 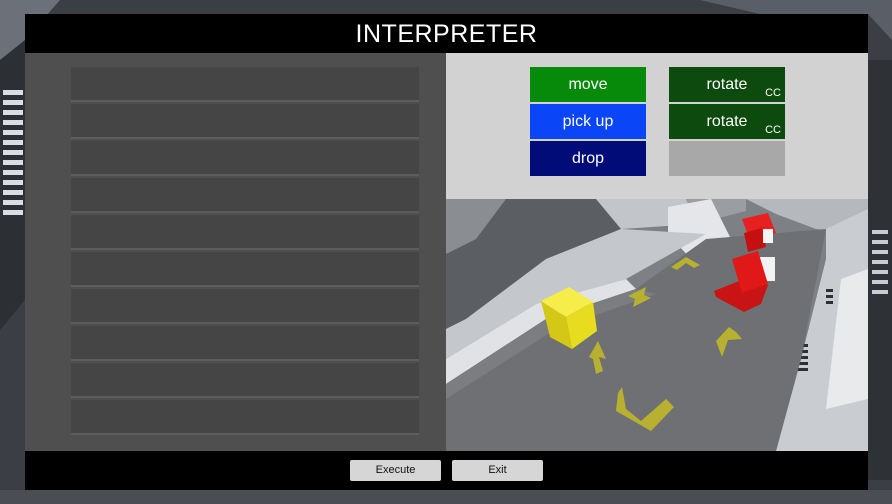 I want to click on rotate-cc-command-1: rotate CC, so click(x=727, y=84).